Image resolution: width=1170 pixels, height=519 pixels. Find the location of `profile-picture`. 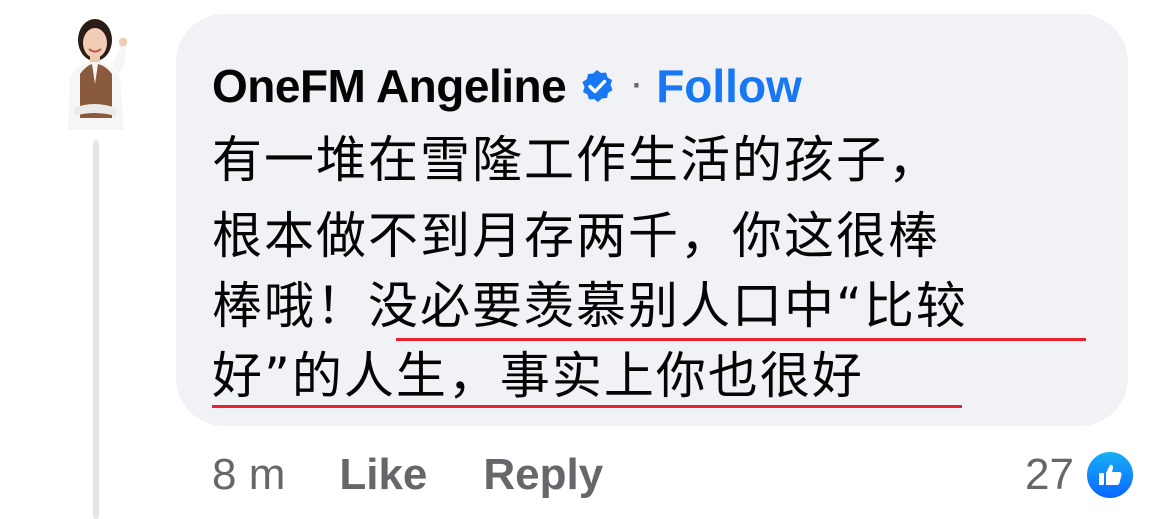

profile-picture is located at coordinates (96, 72).